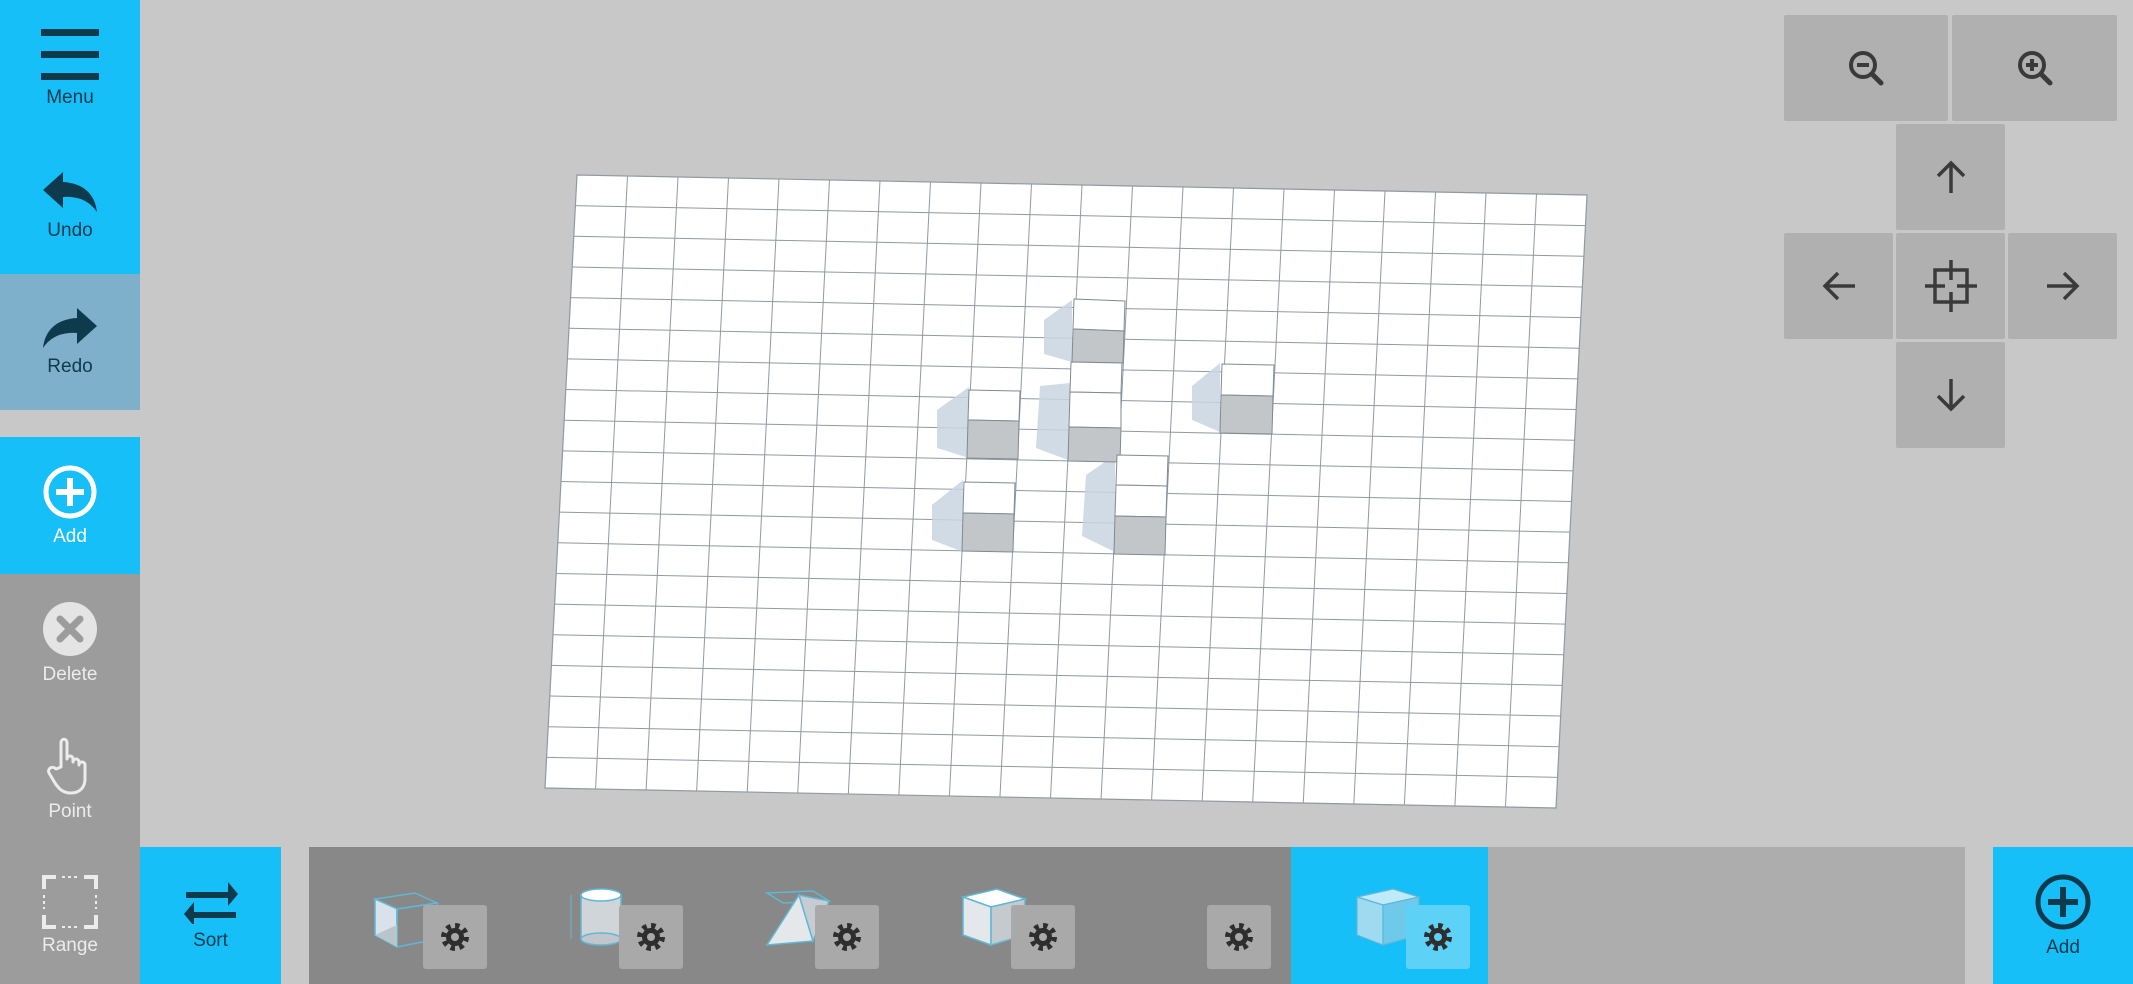  Describe the element at coordinates (210, 902) in the screenshot. I see `swap-arrows-icon` at that location.